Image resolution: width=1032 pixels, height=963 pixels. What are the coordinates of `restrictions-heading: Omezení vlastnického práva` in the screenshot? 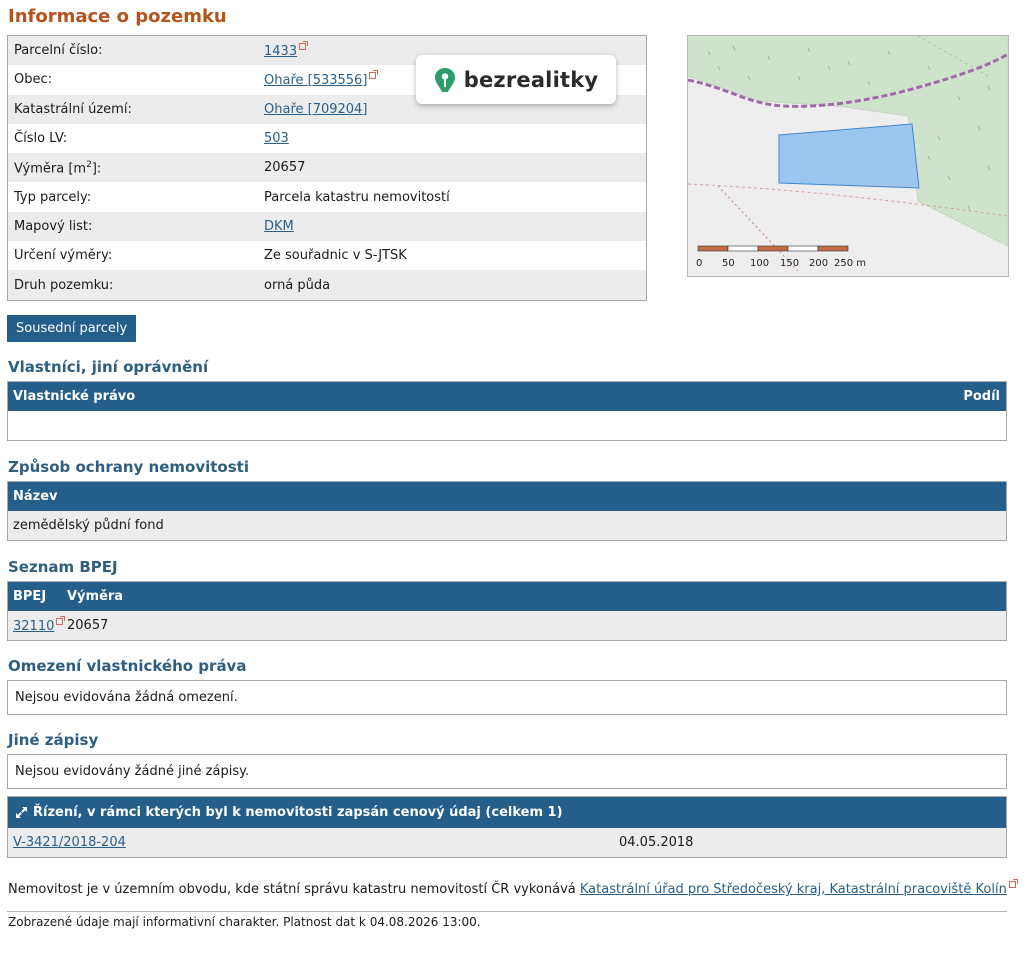 It's located at (127, 666).